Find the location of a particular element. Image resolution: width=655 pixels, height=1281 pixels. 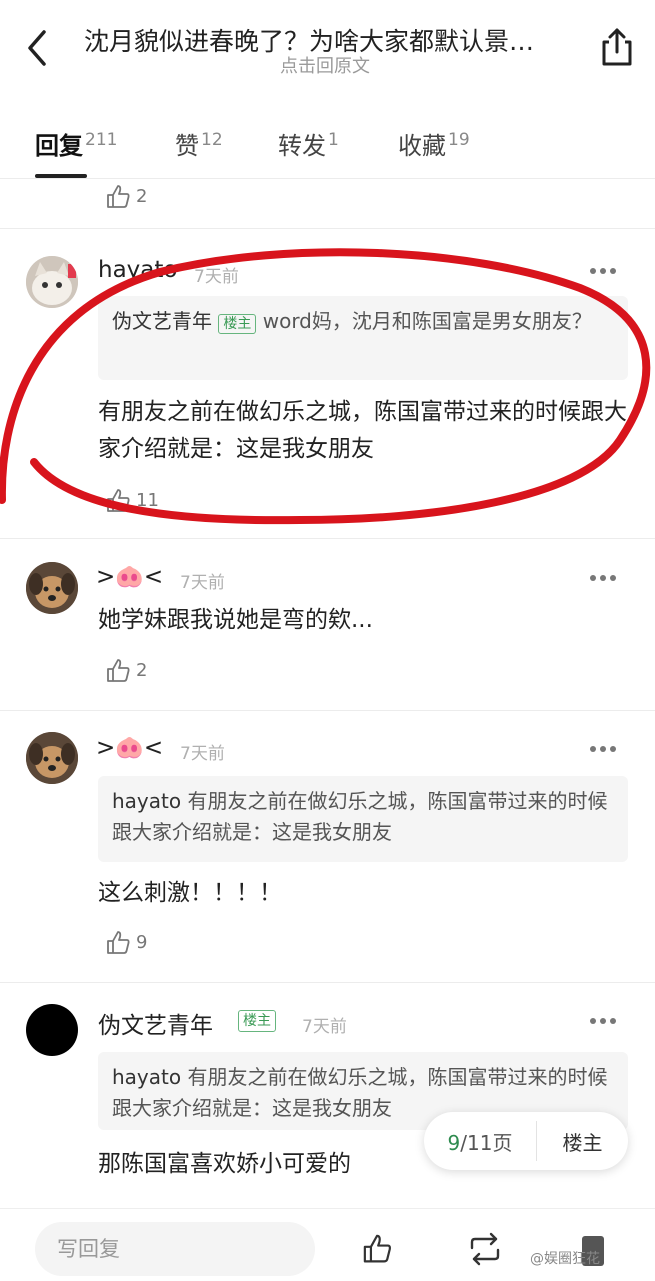

tab-reposts: 转发 1 is located at coordinates (308, 143).